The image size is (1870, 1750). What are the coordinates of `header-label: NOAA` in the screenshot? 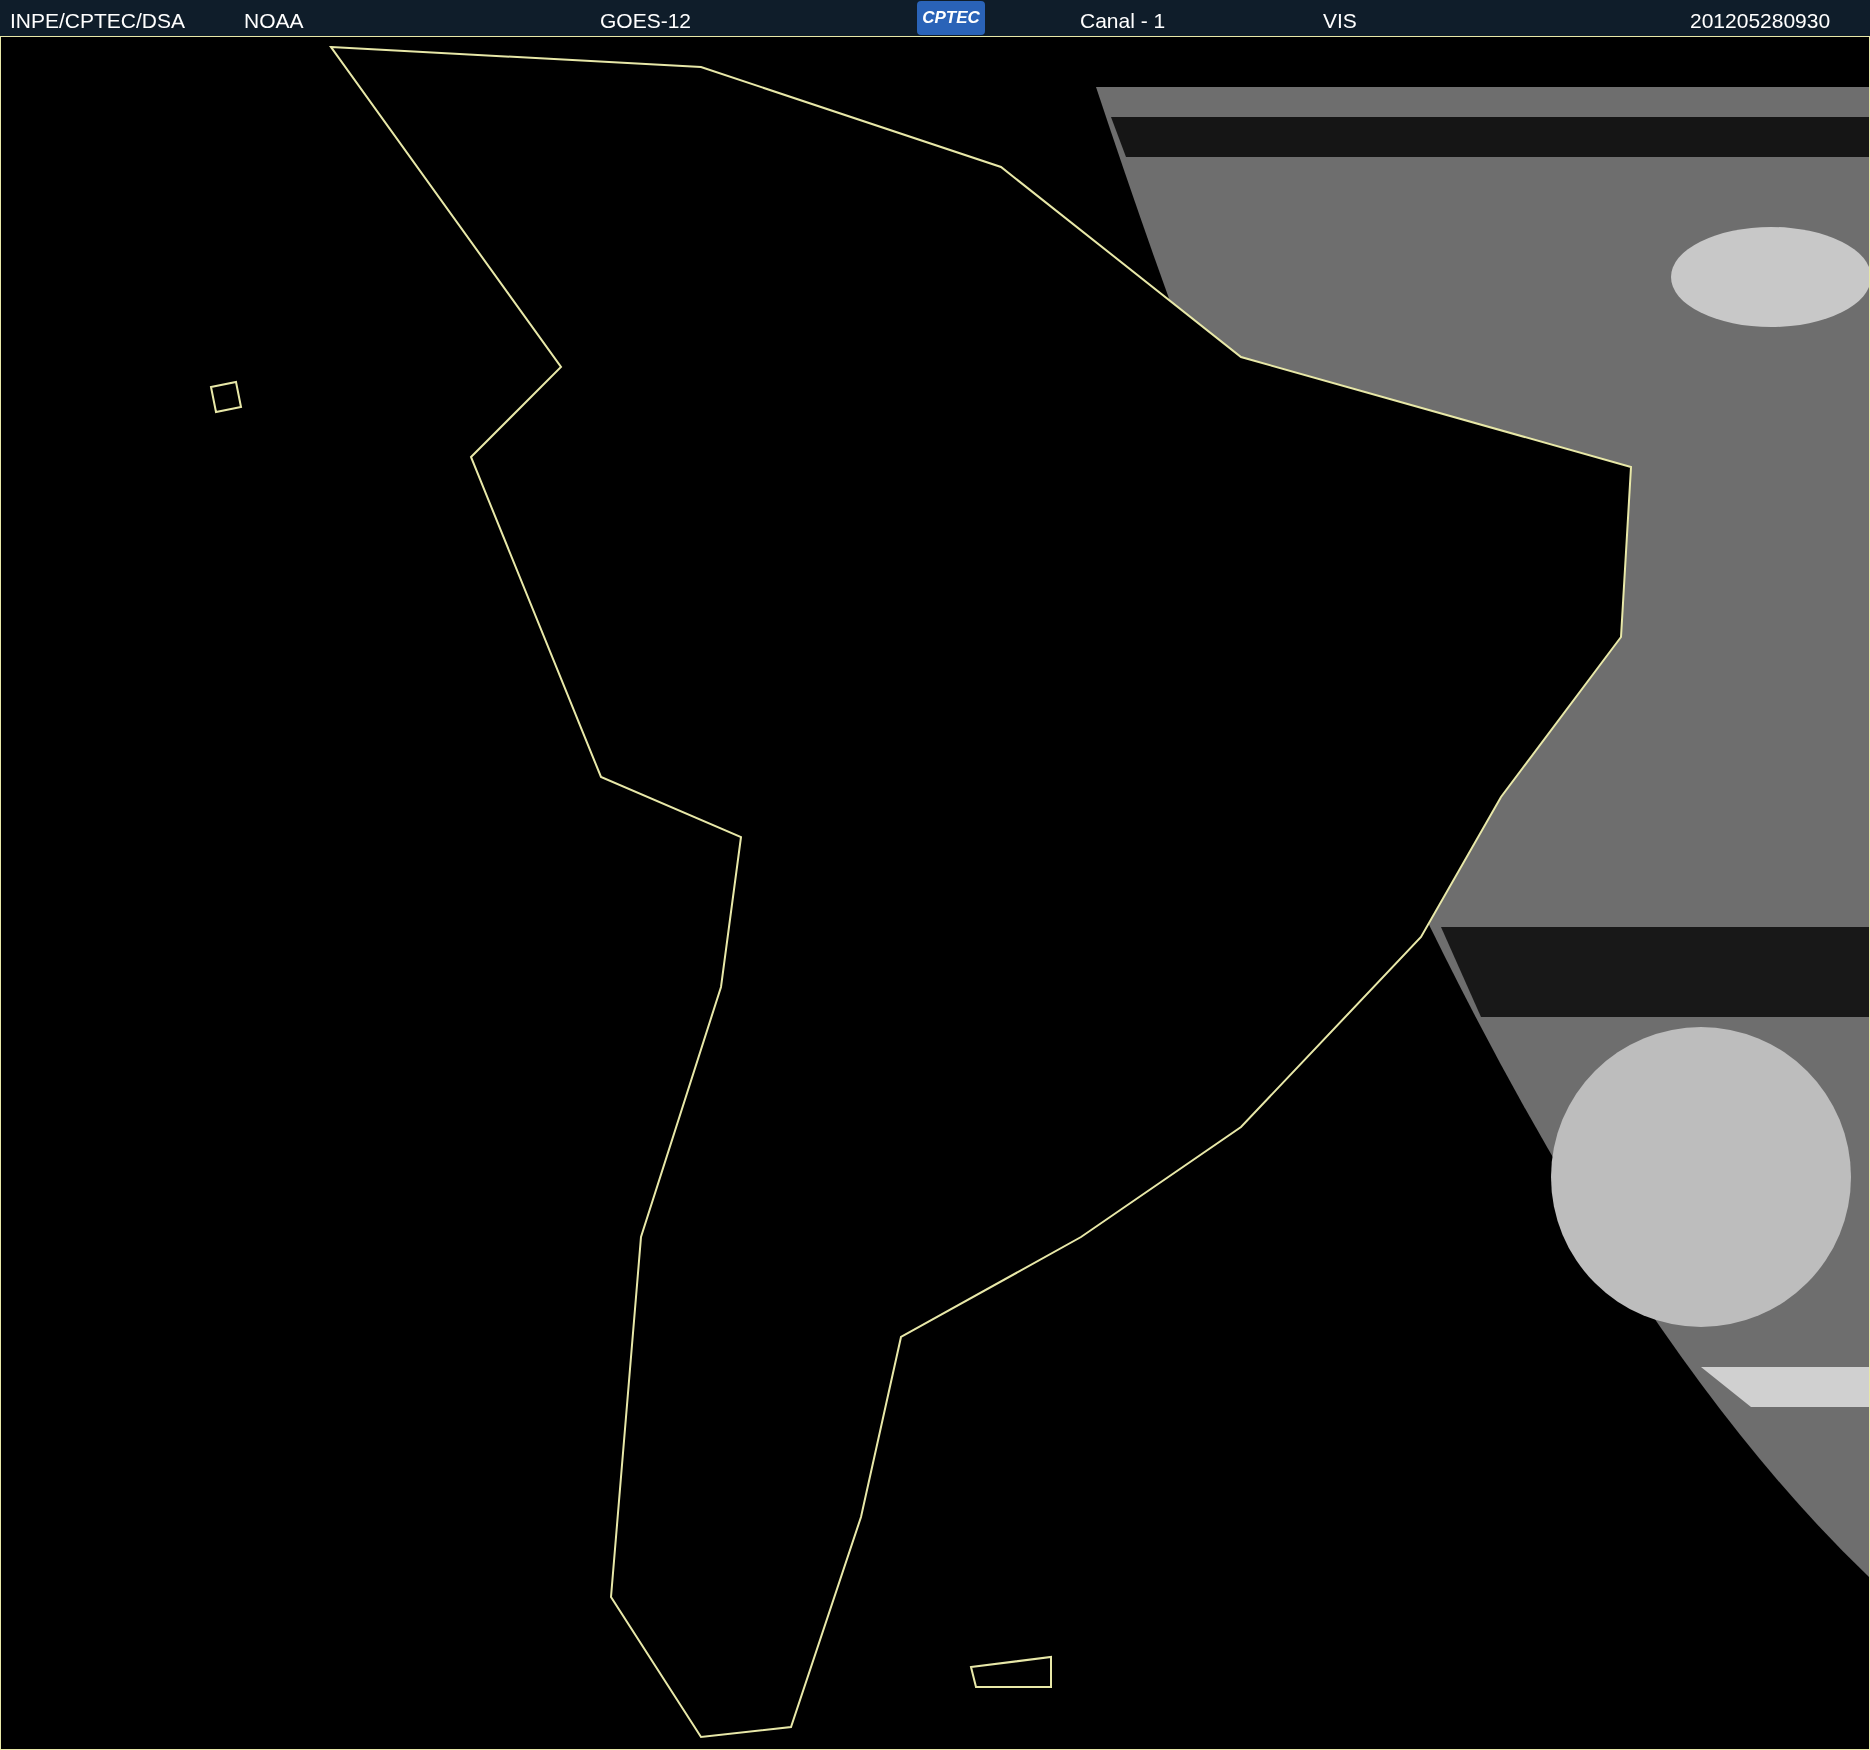 It's located at (274, 21).